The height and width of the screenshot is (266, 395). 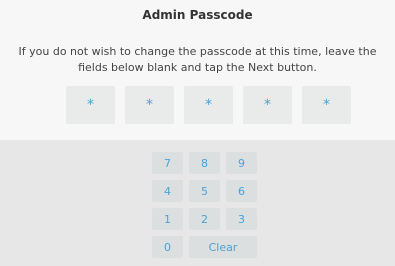 What do you see at coordinates (206, 205) in the screenshot?
I see `numeric-keypad: 7 8 9 4 5 6 1 2 3 0 Clear` at bounding box center [206, 205].